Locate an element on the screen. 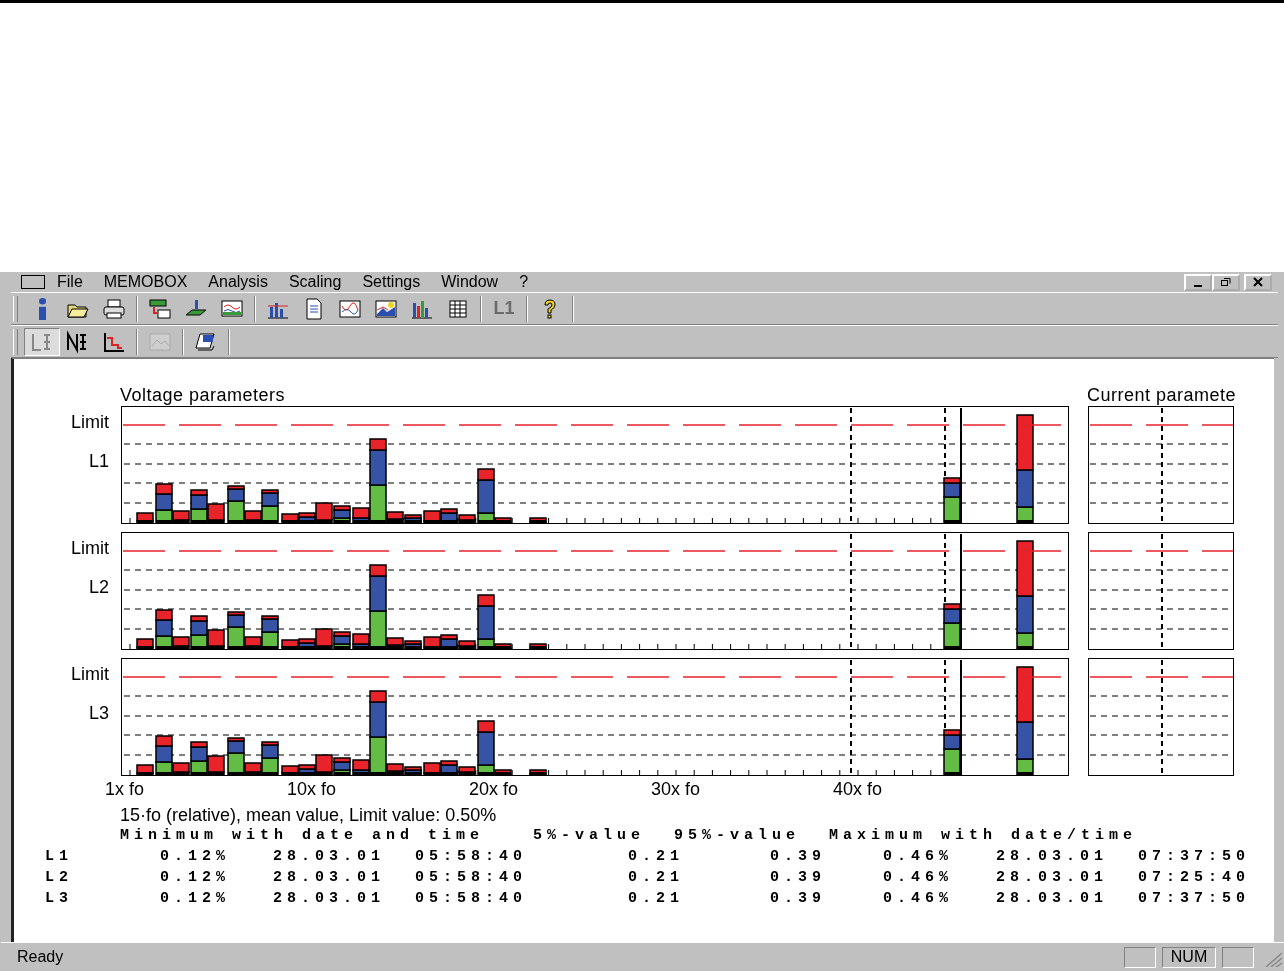 The width and height of the screenshot is (1284, 971). info-icon is located at coordinates (42, 308).